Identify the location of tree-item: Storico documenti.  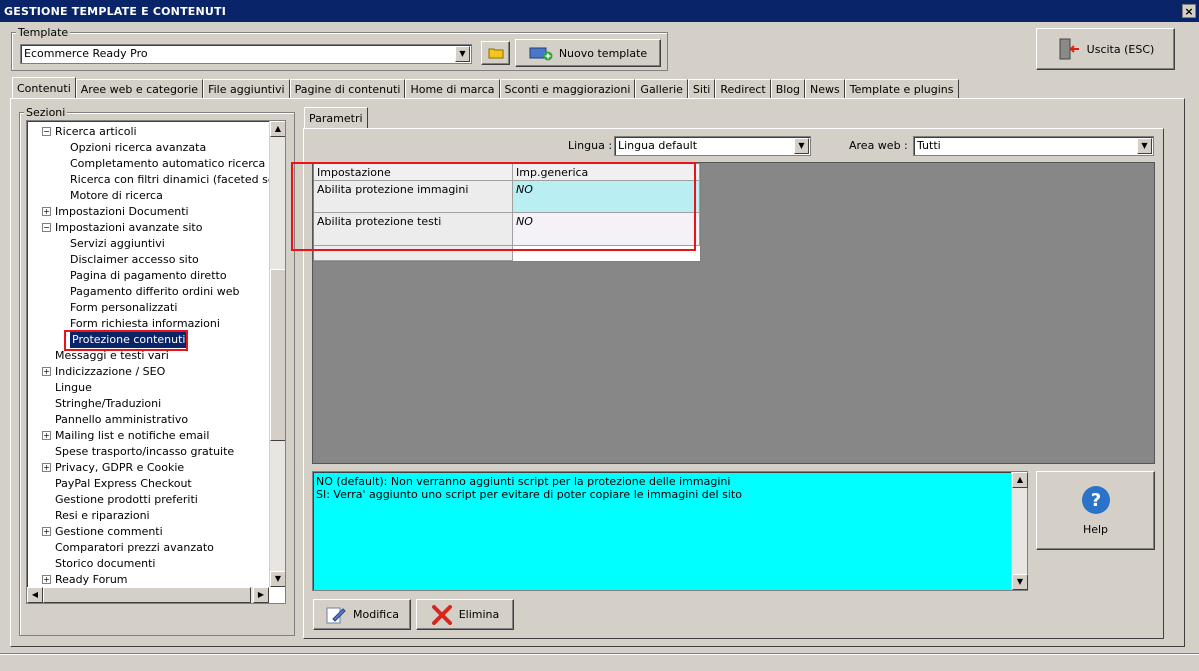
(105, 564).